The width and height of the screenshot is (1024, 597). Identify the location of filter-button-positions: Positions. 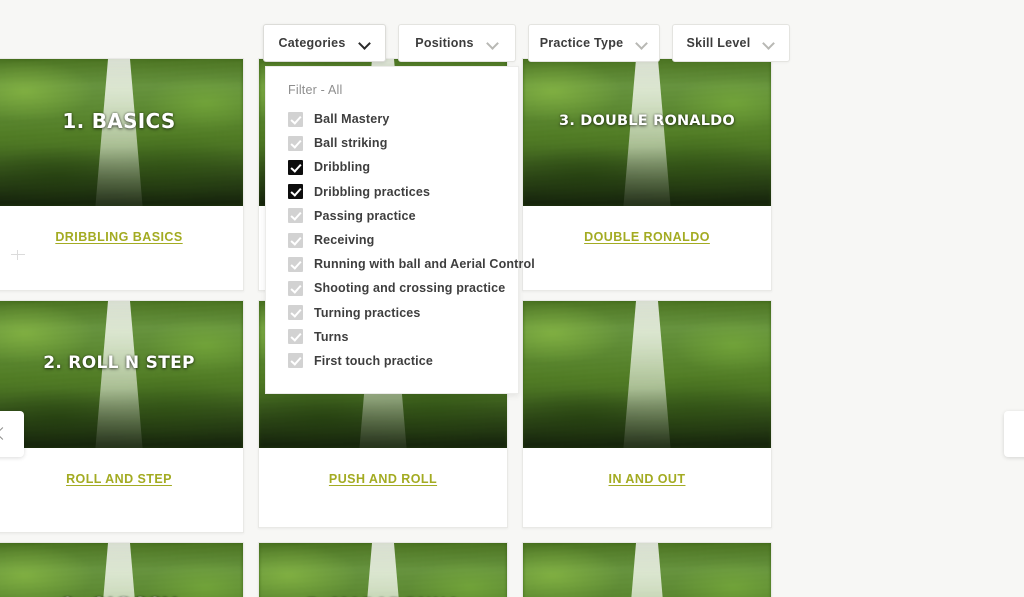
(457, 43).